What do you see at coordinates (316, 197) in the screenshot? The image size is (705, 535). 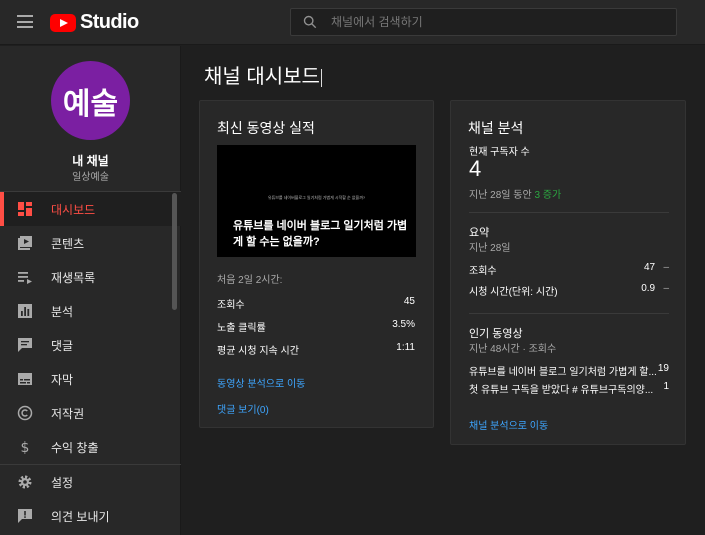 I see `thumbnail-small-text: 유튜브를 네이버블로그 일기처럼 가볍게 시작할 순 없을까?` at bounding box center [316, 197].